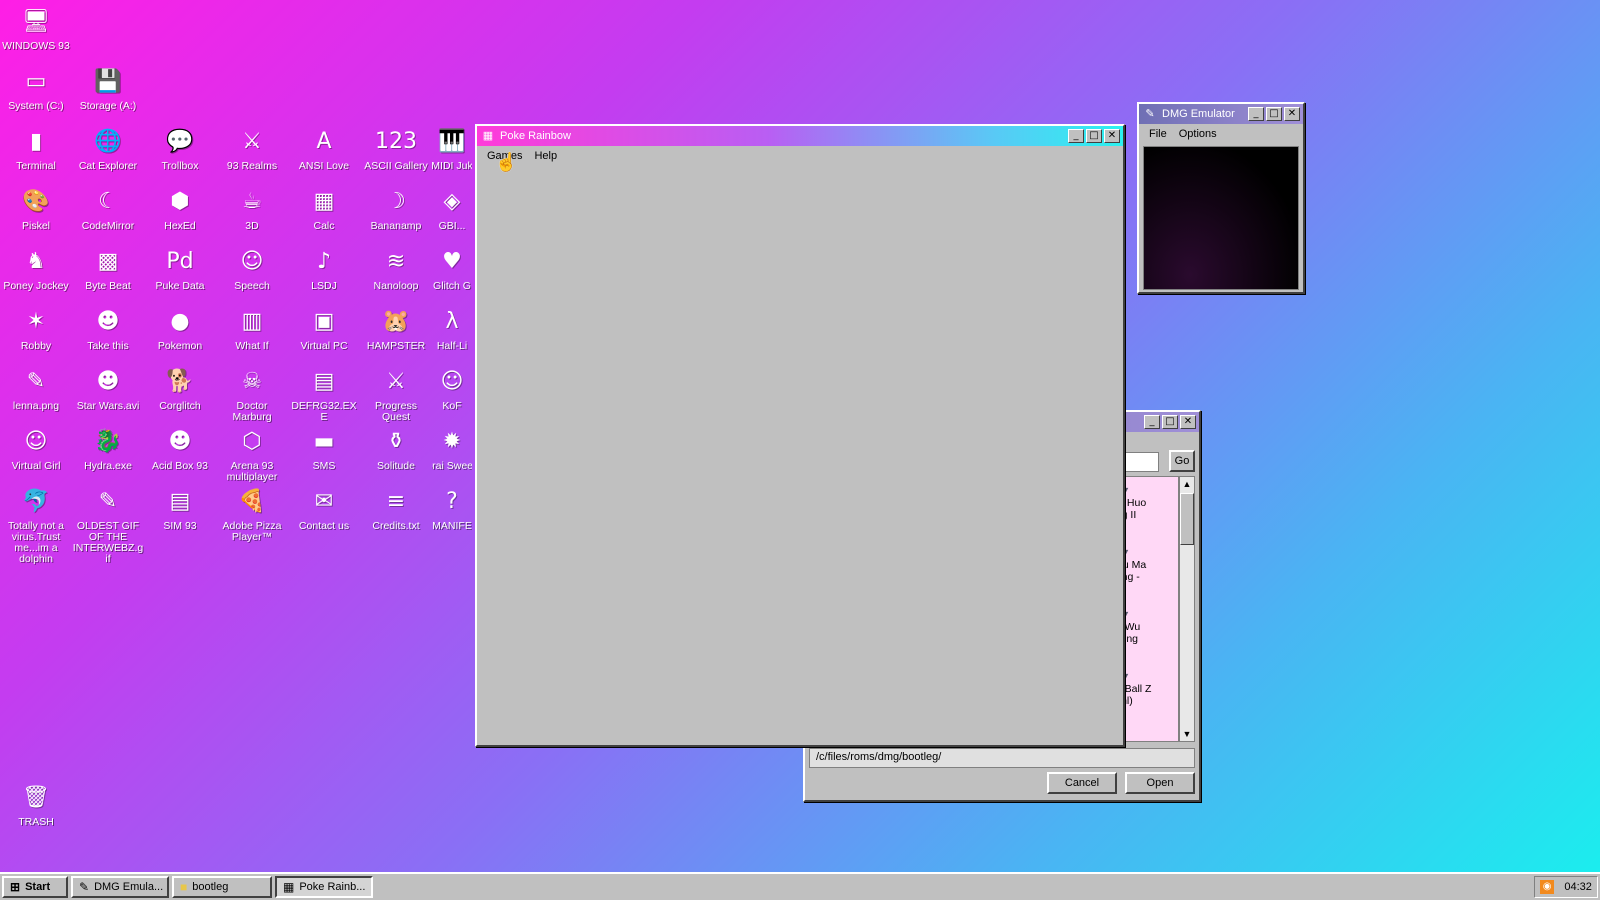 This screenshot has width=1600, height=900. What do you see at coordinates (210, 887) in the screenshot?
I see `task-label: bootleg` at bounding box center [210, 887].